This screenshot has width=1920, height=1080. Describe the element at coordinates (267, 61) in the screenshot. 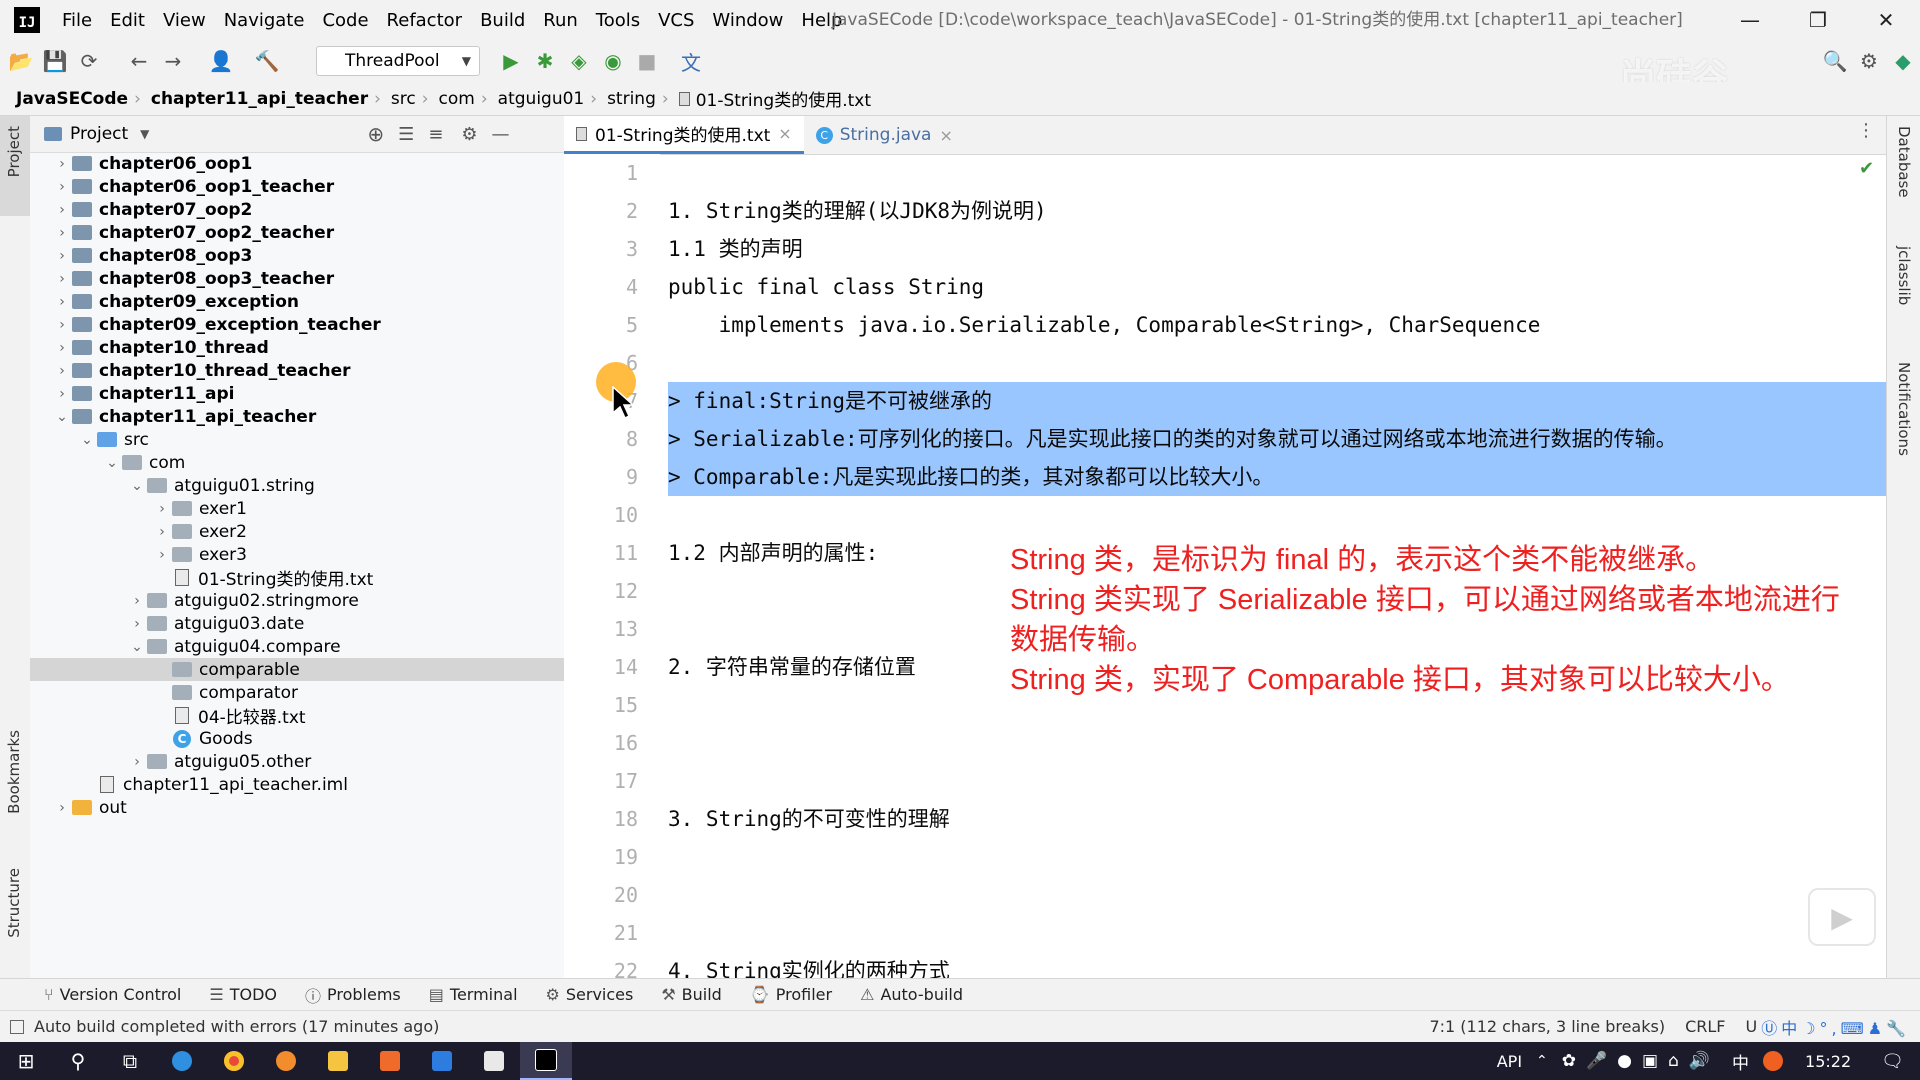

I see `build-hammer-icon: 🔨` at that location.